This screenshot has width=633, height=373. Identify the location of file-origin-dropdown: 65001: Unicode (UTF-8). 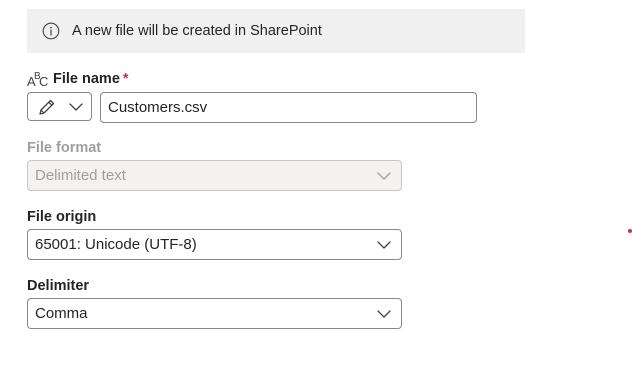
(214, 244).